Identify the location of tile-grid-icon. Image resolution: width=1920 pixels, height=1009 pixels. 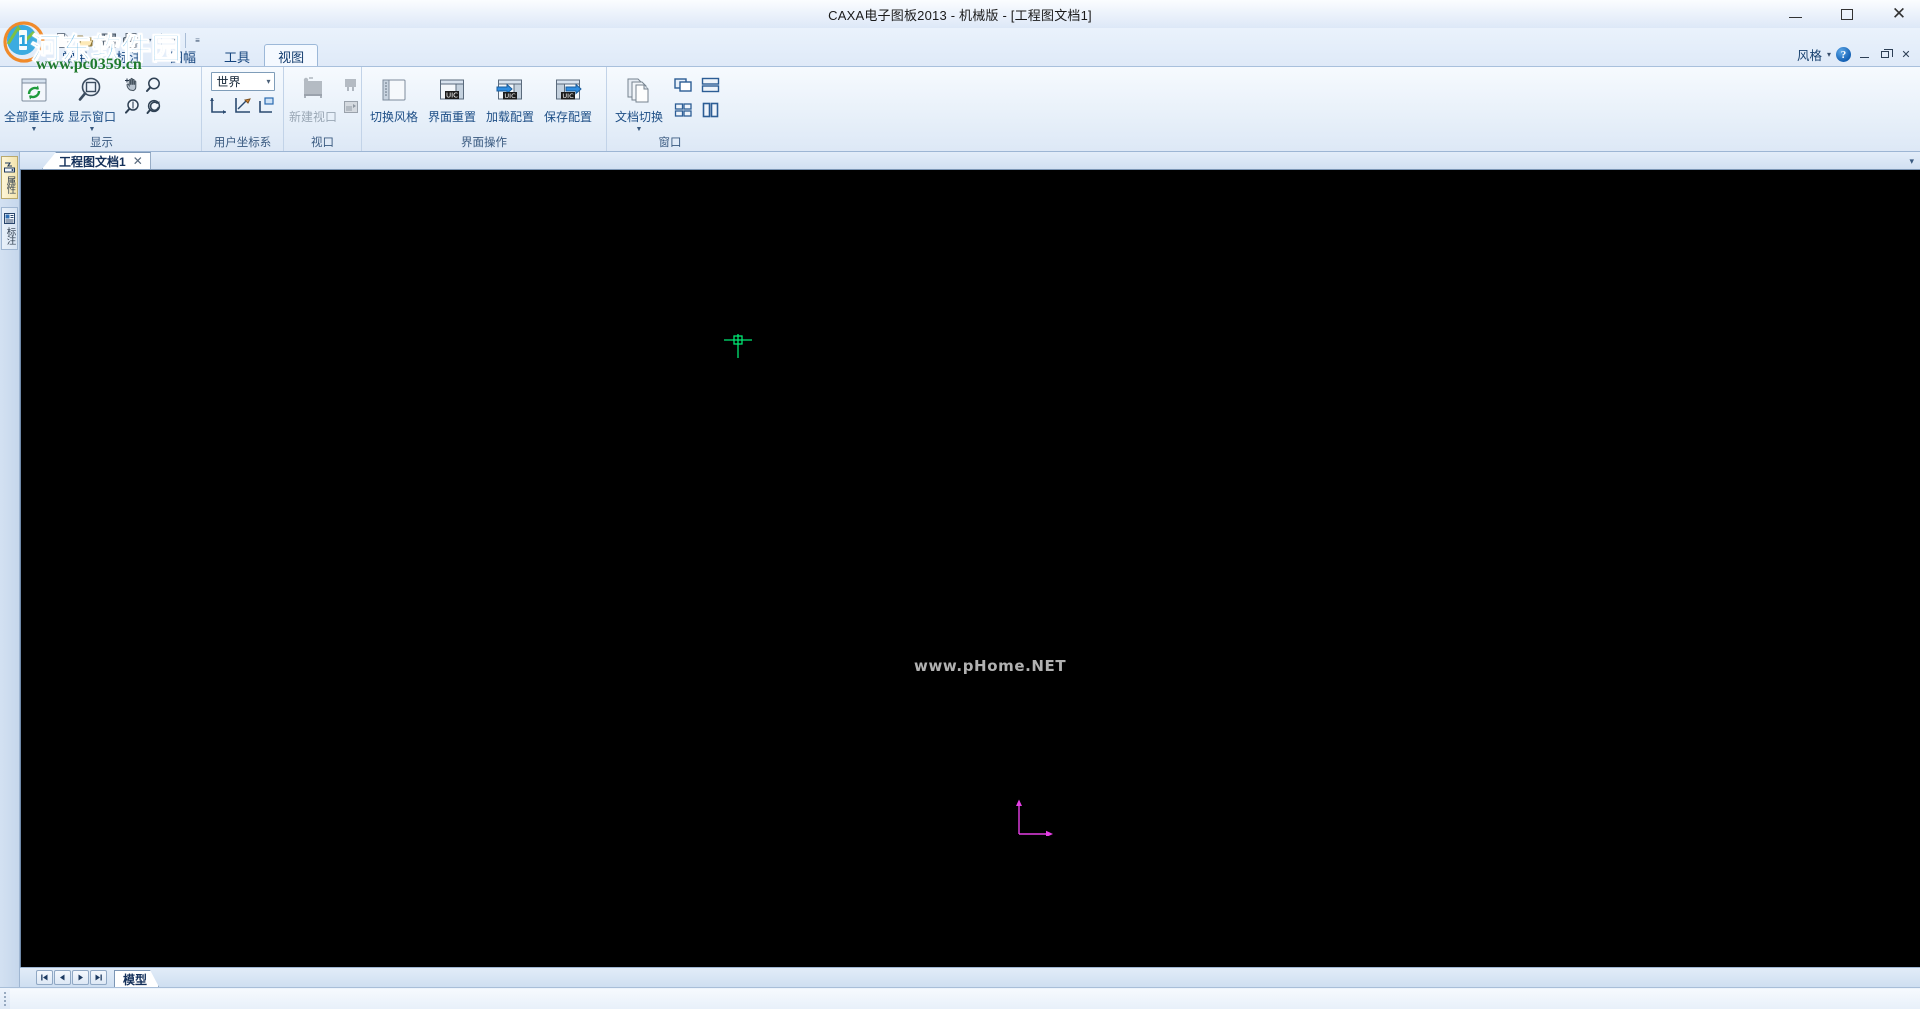
(683, 109).